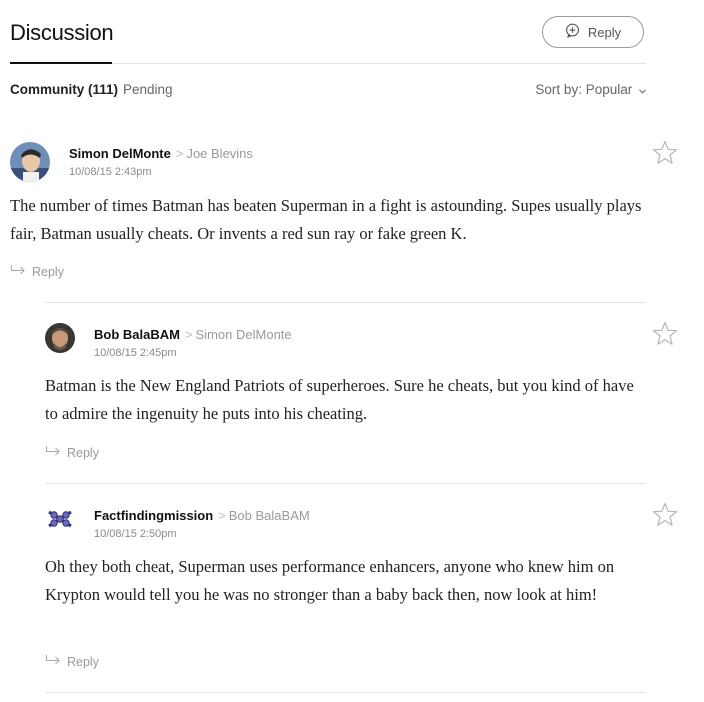  Describe the element at coordinates (137, 334) in the screenshot. I see `author-name: Bob BalaBAM` at that location.